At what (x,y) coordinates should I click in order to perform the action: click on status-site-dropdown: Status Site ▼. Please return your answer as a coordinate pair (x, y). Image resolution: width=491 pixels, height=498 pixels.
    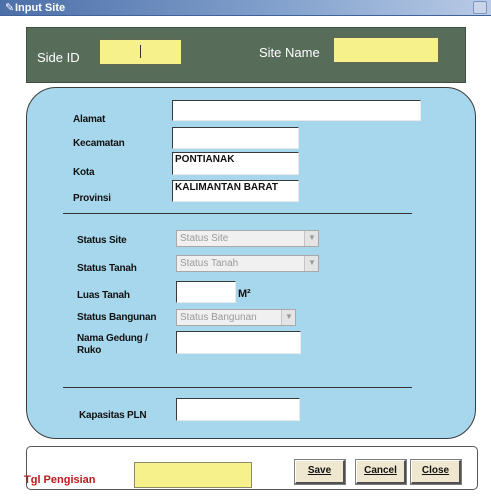
    Looking at the image, I should click on (247, 238).